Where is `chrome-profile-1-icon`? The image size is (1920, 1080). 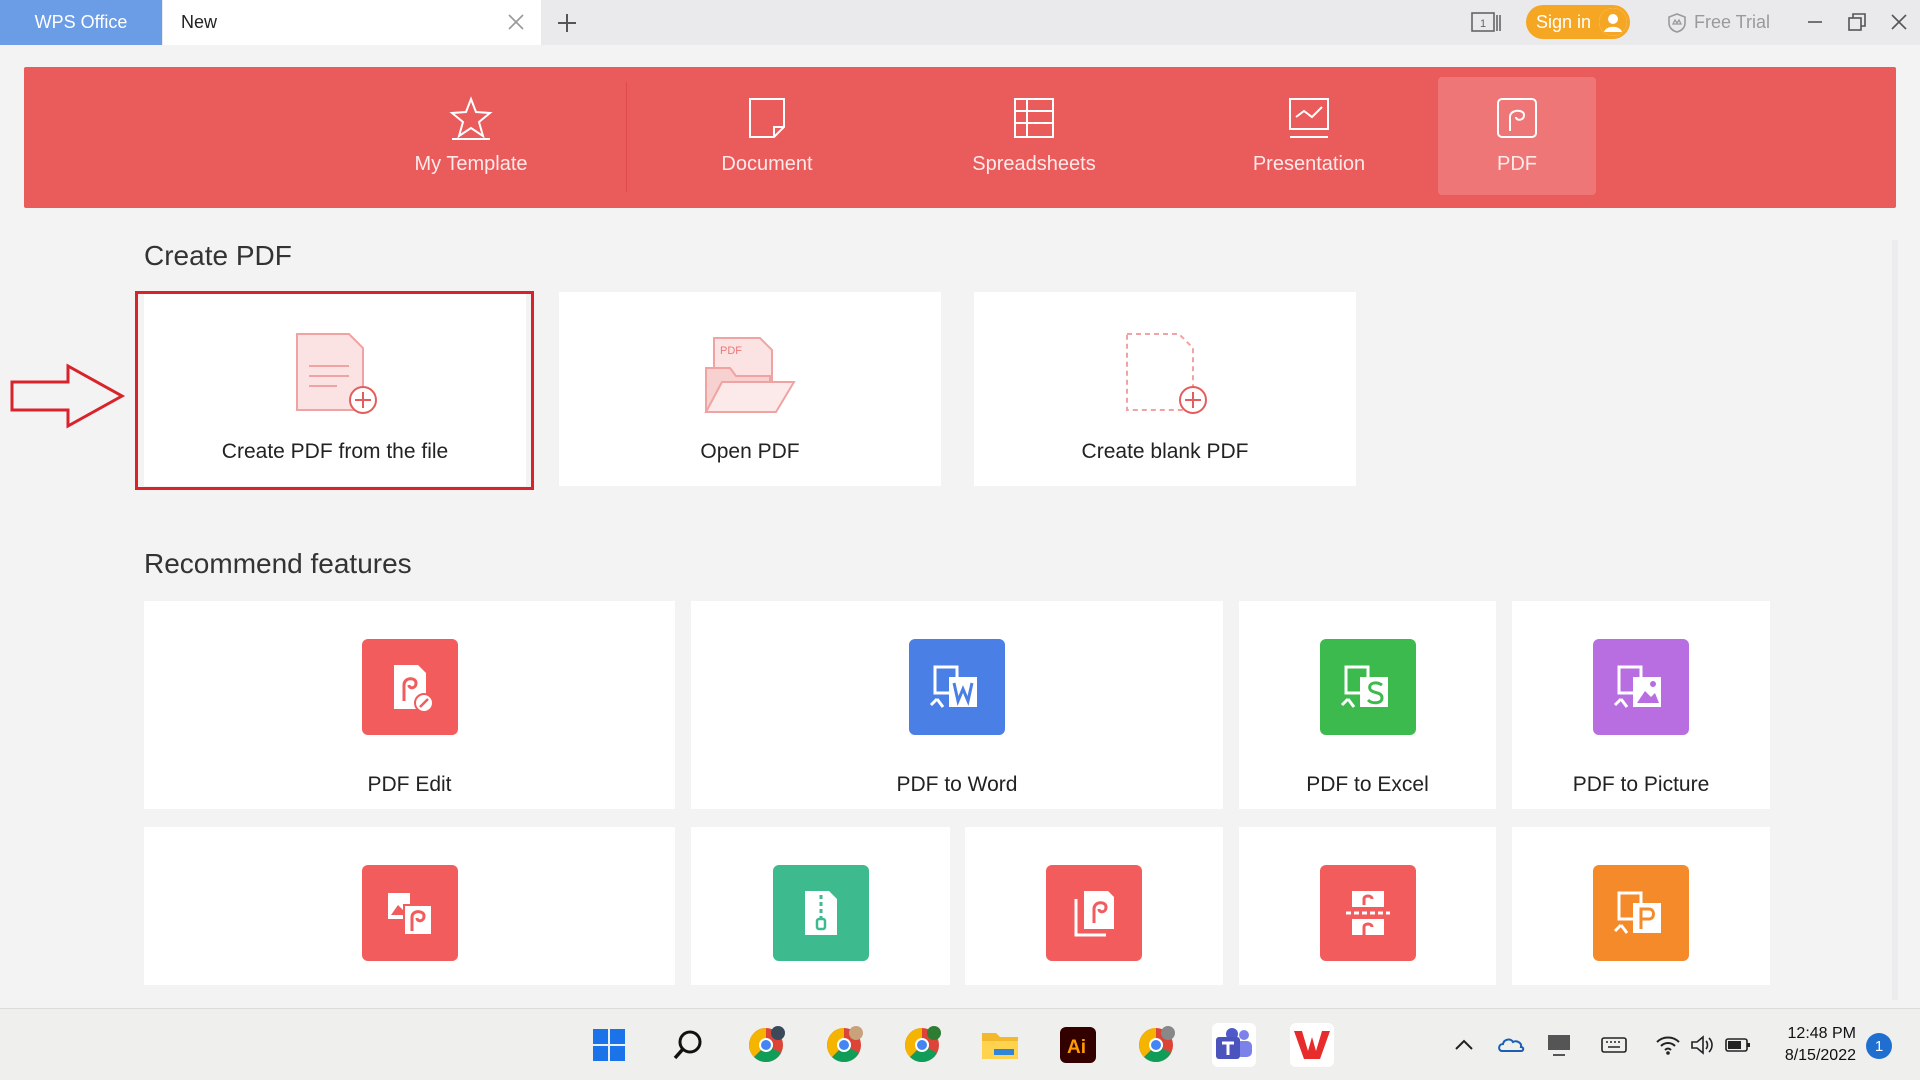
chrome-profile-1-icon is located at coordinates (766, 1045).